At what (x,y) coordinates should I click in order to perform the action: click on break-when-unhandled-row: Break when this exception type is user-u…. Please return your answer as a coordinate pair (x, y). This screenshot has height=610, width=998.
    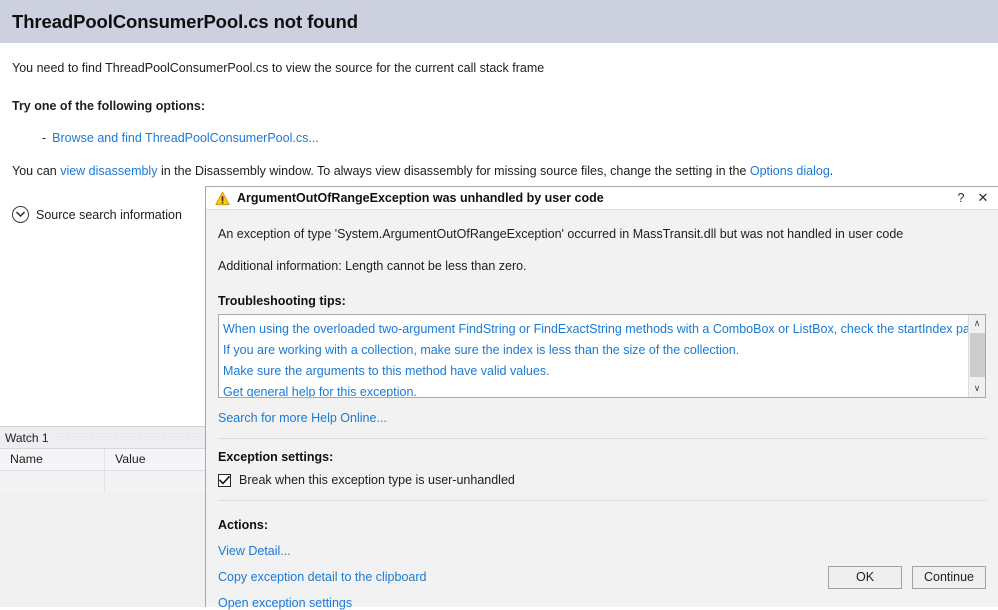
    Looking at the image, I should click on (602, 480).